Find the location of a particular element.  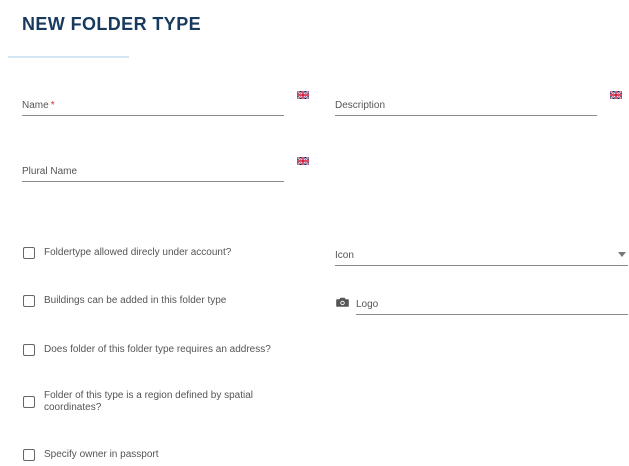

plural-name-field: Plural Name is located at coordinates (153, 171).